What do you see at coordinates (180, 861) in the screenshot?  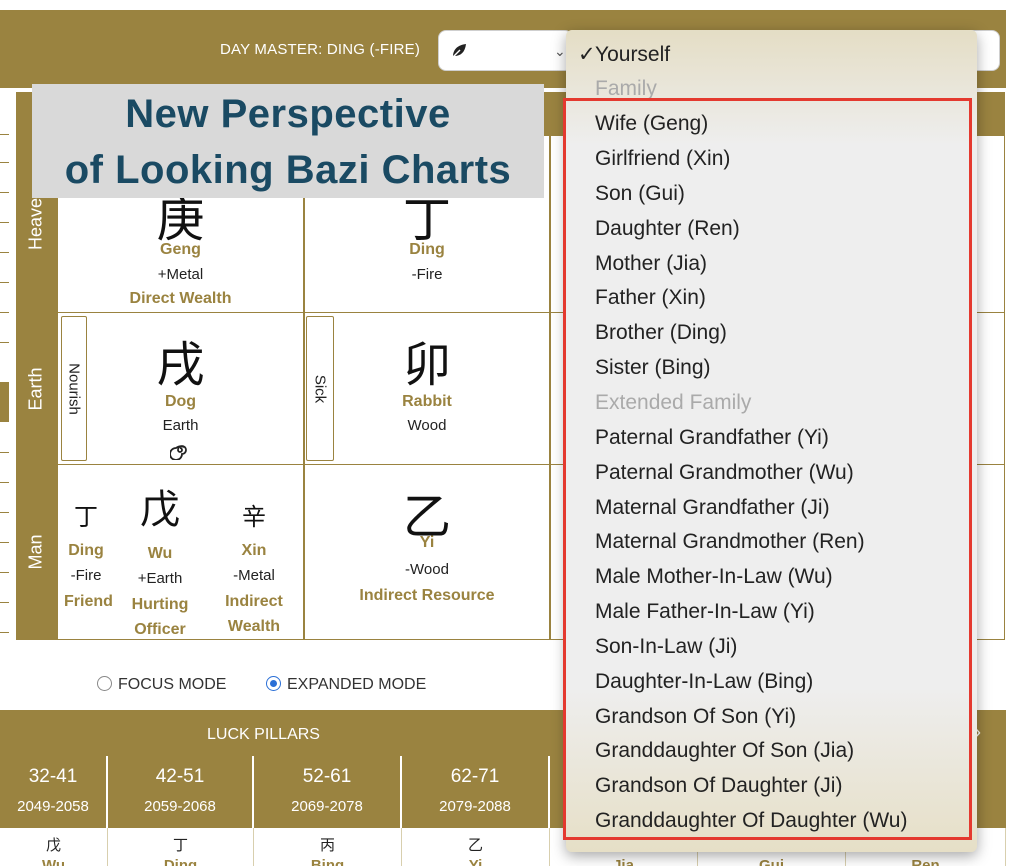 I see `luck-stem-pinyin: Ding` at bounding box center [180, 861].